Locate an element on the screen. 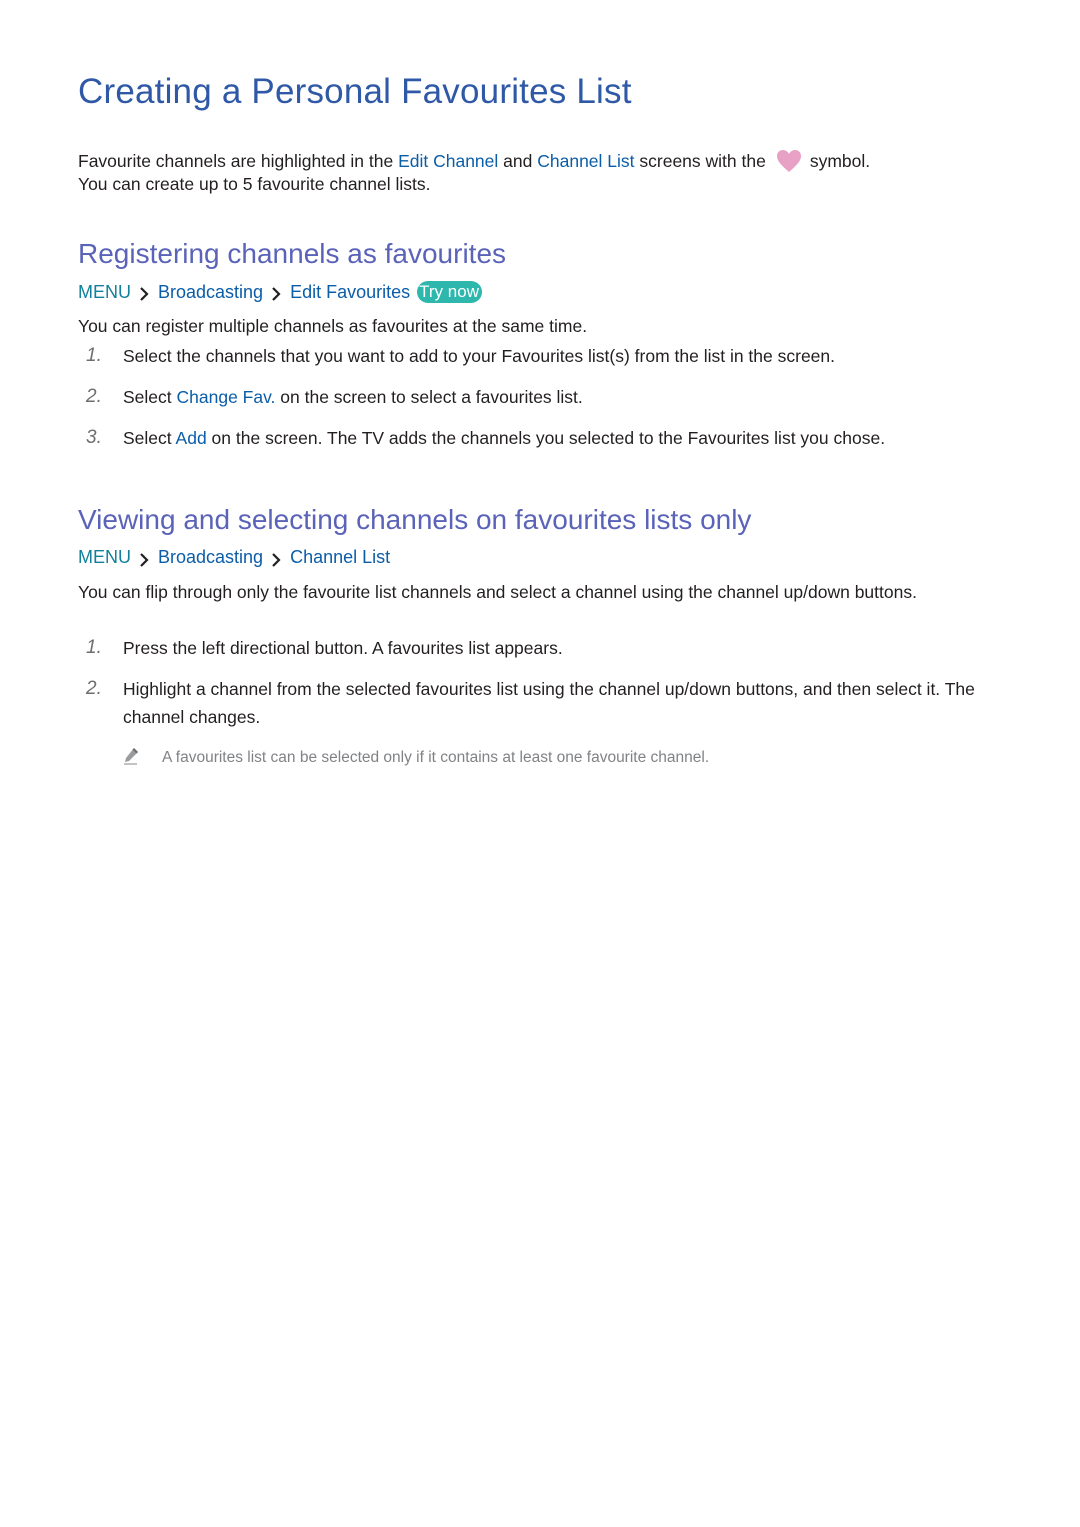  breadcrumb: MENU Broadcasting Channel List is located at coordinates (234, 557).